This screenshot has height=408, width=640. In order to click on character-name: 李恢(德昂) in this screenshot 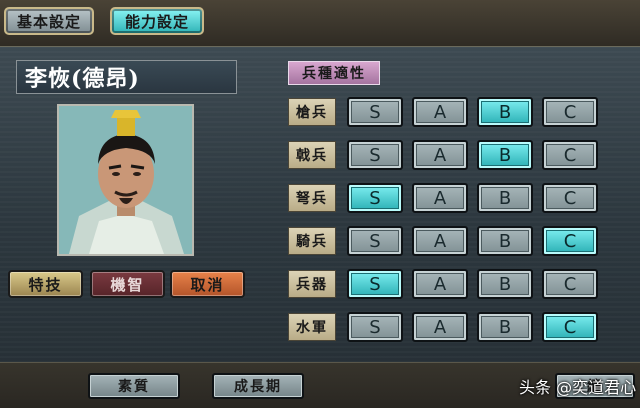, I will do `click(126, 77)`.